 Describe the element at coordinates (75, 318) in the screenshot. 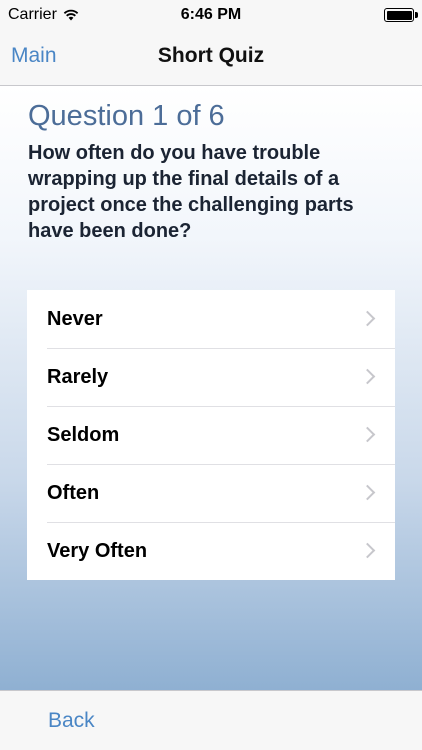

I see `answer-label: Never` at that location.